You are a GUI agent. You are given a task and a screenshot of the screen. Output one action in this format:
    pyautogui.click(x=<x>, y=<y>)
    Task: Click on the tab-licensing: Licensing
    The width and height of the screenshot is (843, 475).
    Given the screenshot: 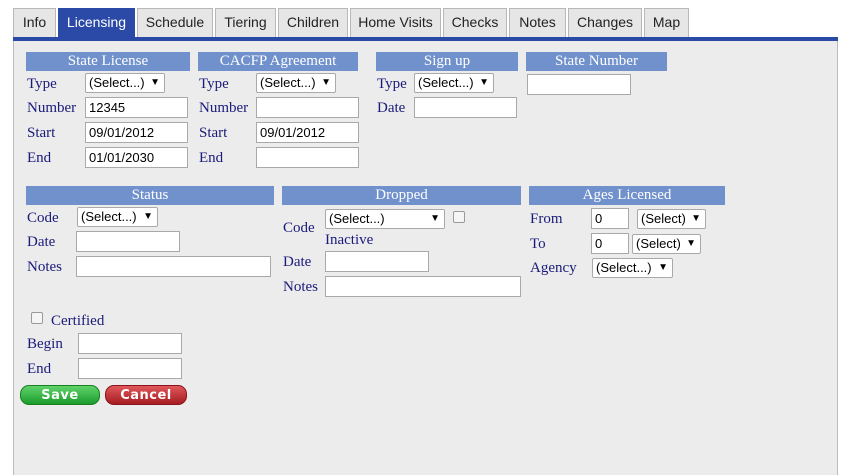 What is the action you would take?
    pyautogui.click(x=96, y=23)
    